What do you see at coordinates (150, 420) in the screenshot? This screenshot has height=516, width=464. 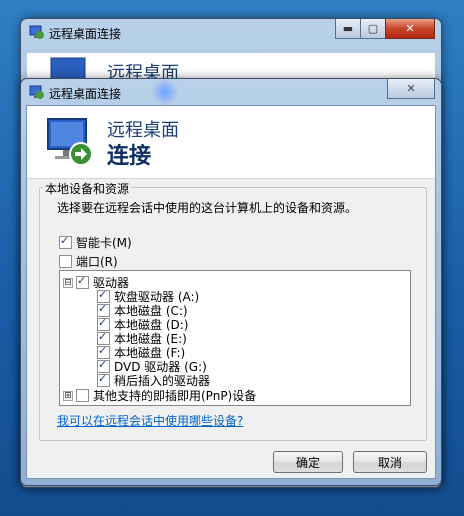 I see `help-link: 我可以在远程会话中使用哪些设备?` at bounding box center [150, 420].